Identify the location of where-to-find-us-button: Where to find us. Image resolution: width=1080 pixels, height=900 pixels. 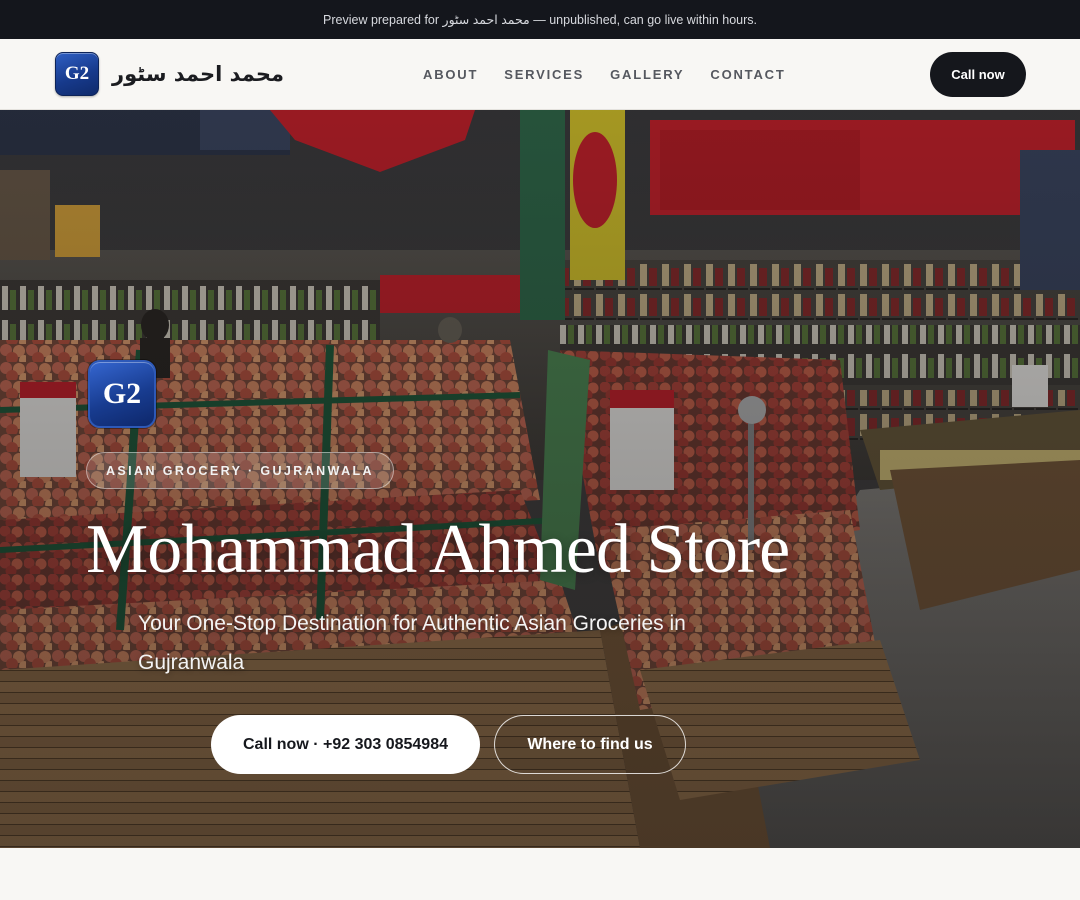
(590, 744).